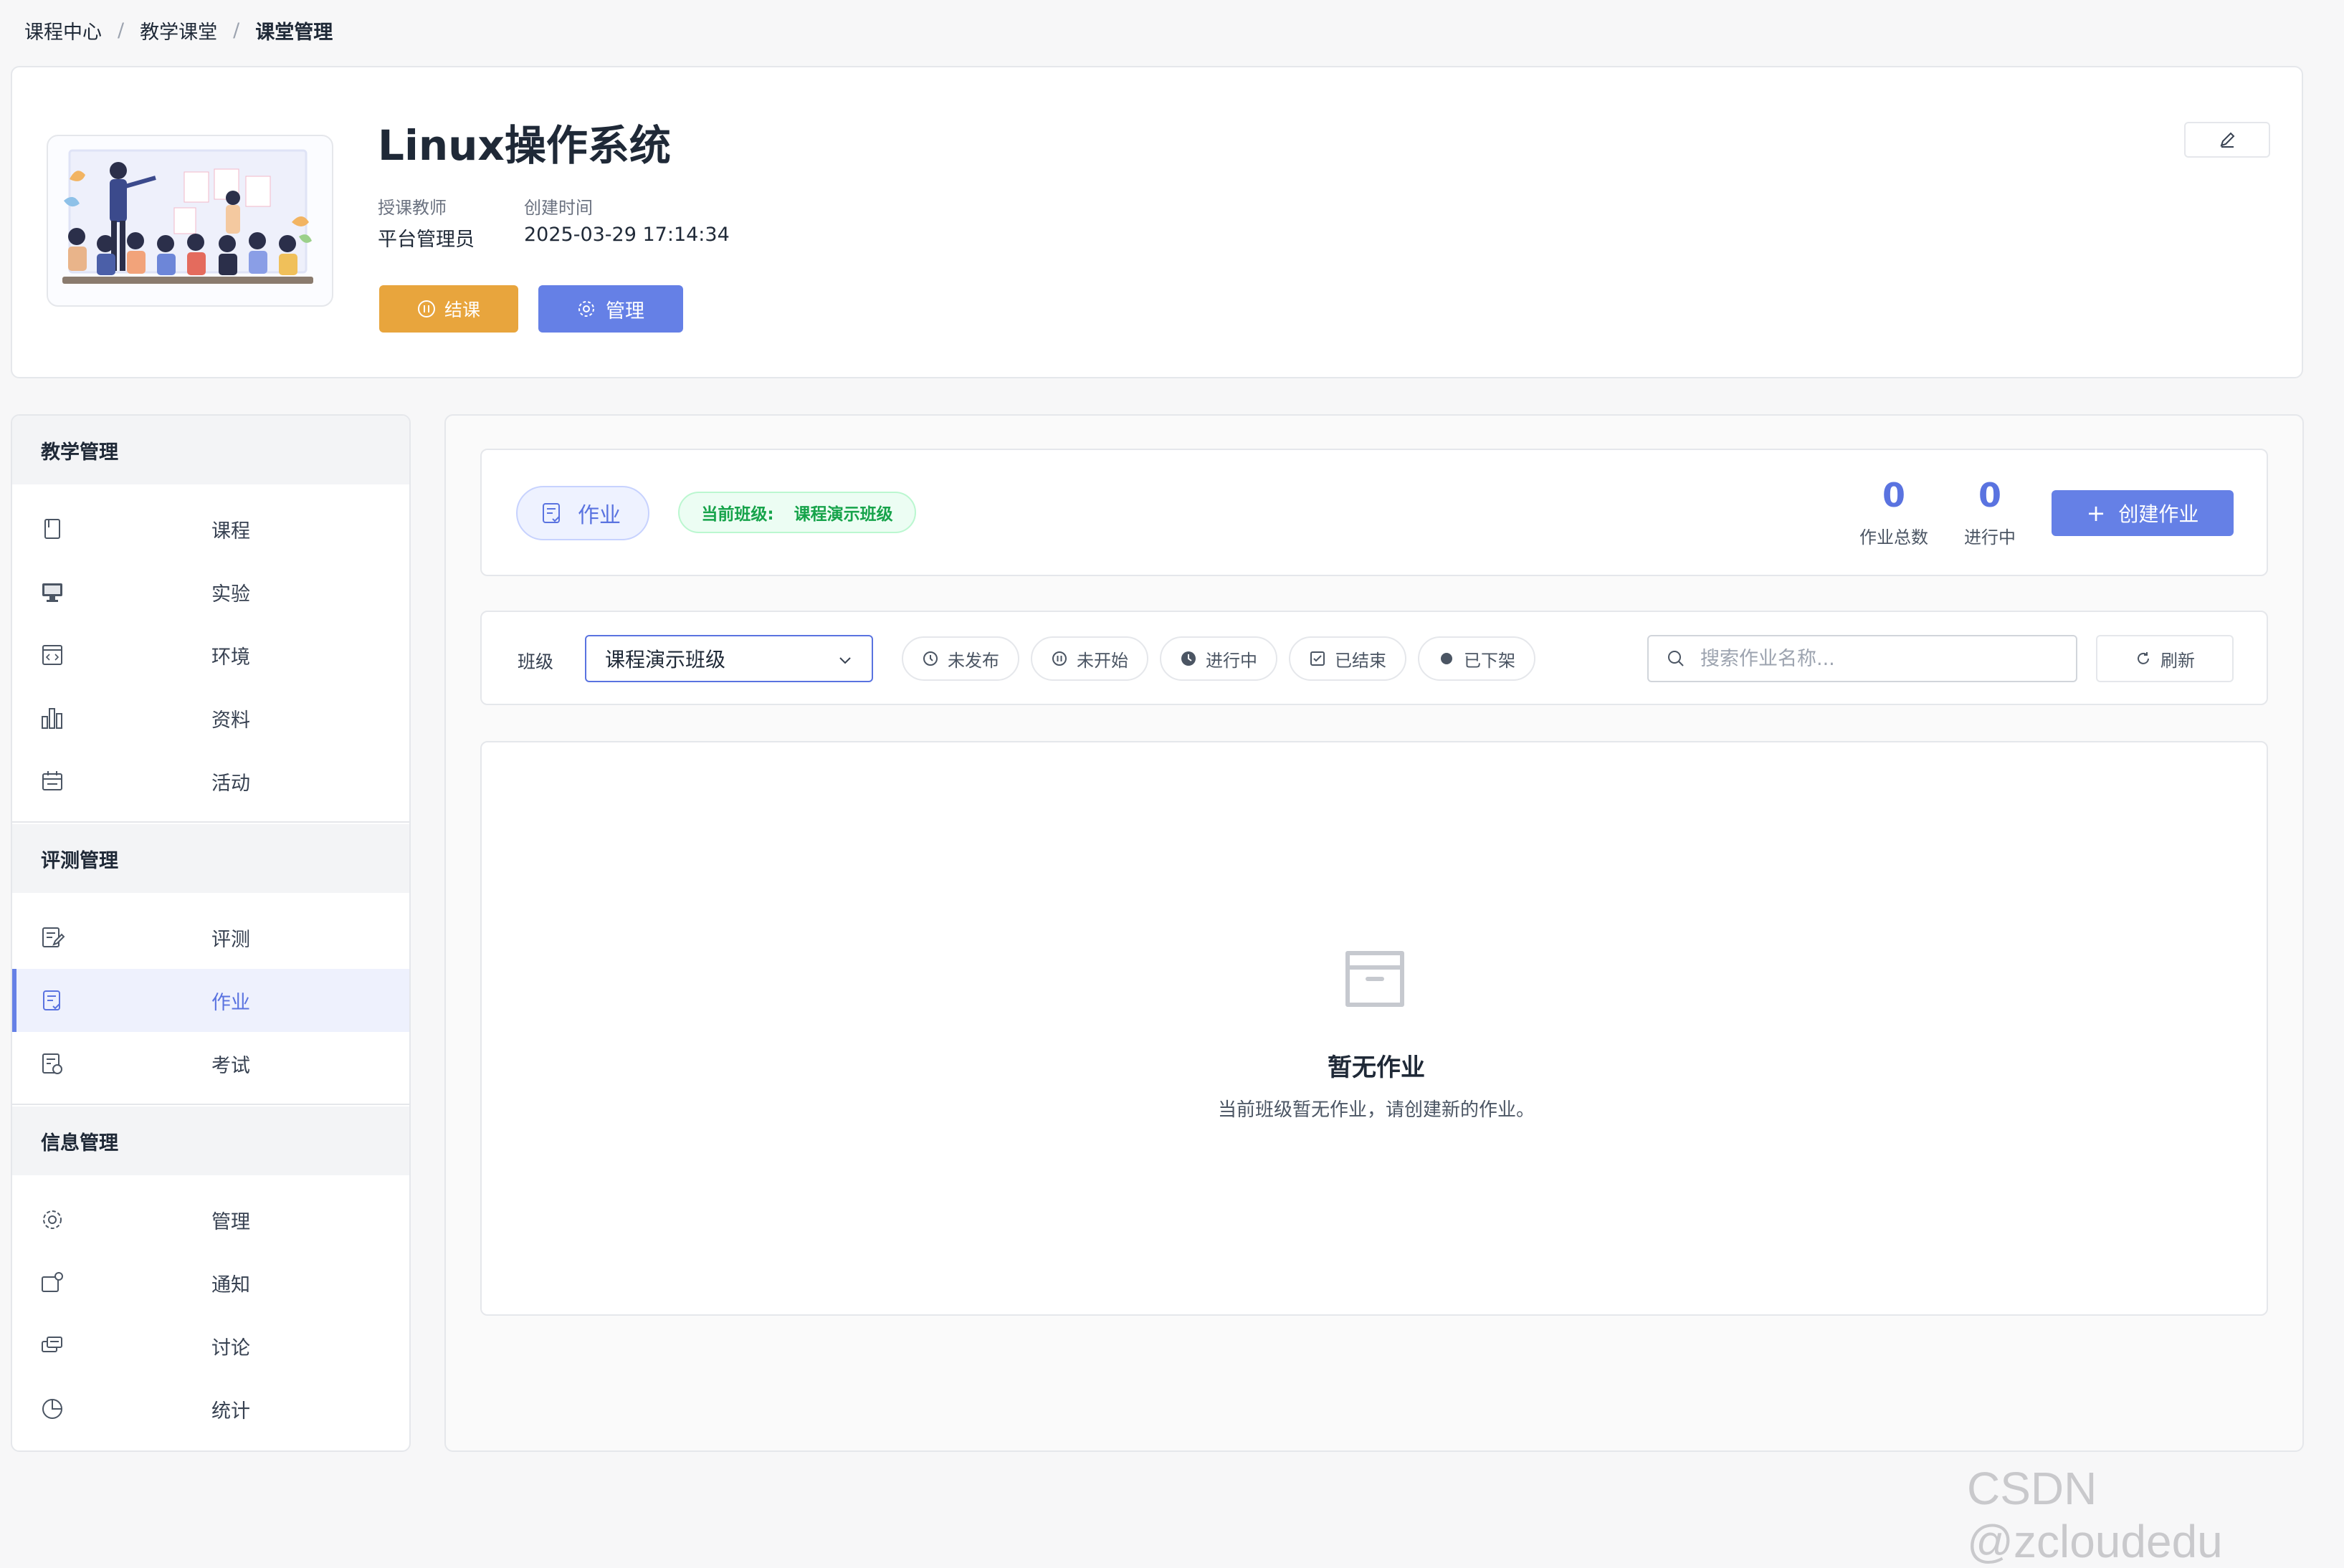  Describe the element at coordinates (210, 1063) in the screenshot. I see `sidebar-item-exam: 考试` at that location.